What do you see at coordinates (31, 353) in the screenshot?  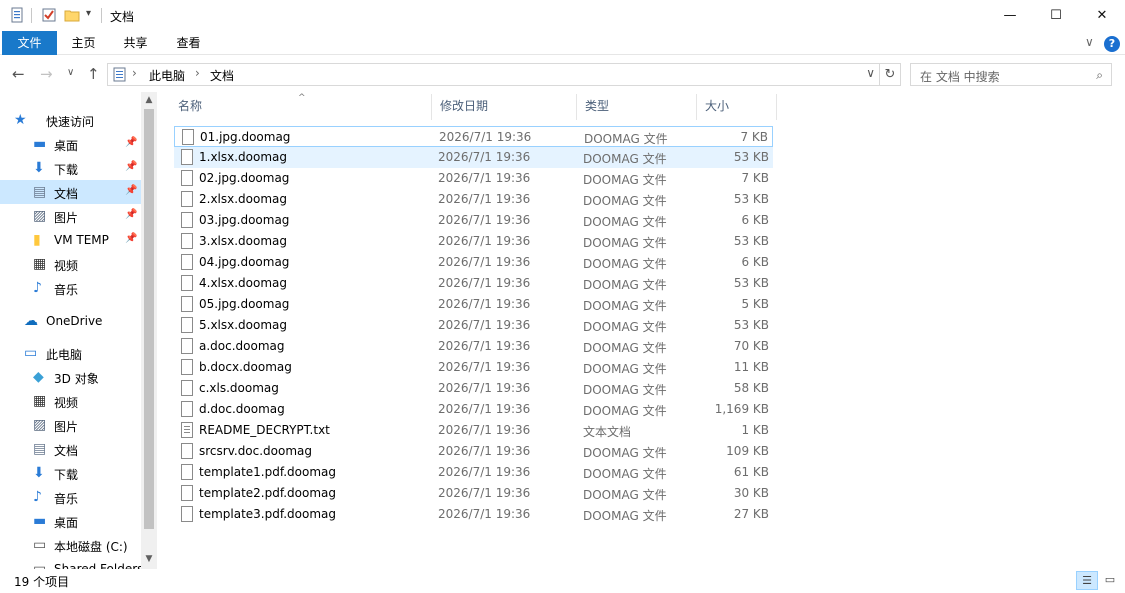 I see `this-pc-icon: ▭` at bounding box center [31, 353].